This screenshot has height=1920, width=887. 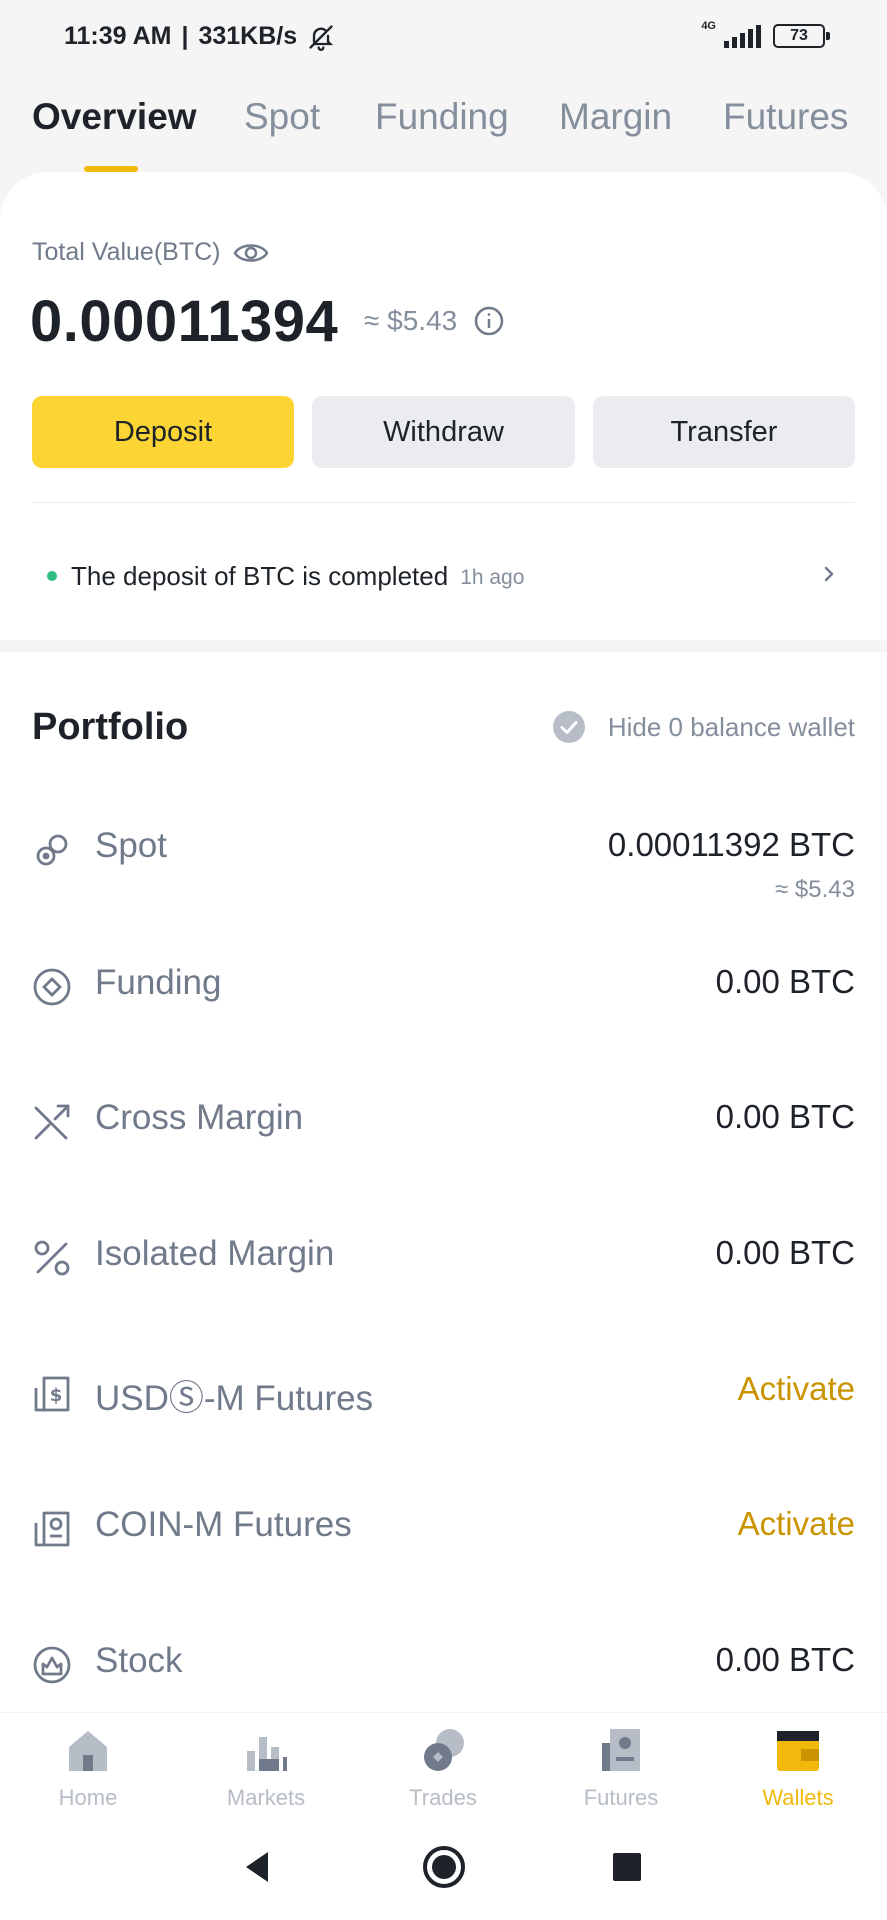 I want to click on hide-zero-balance-toggle: Hide 0 balance wallet, so click(x=703, y=727).